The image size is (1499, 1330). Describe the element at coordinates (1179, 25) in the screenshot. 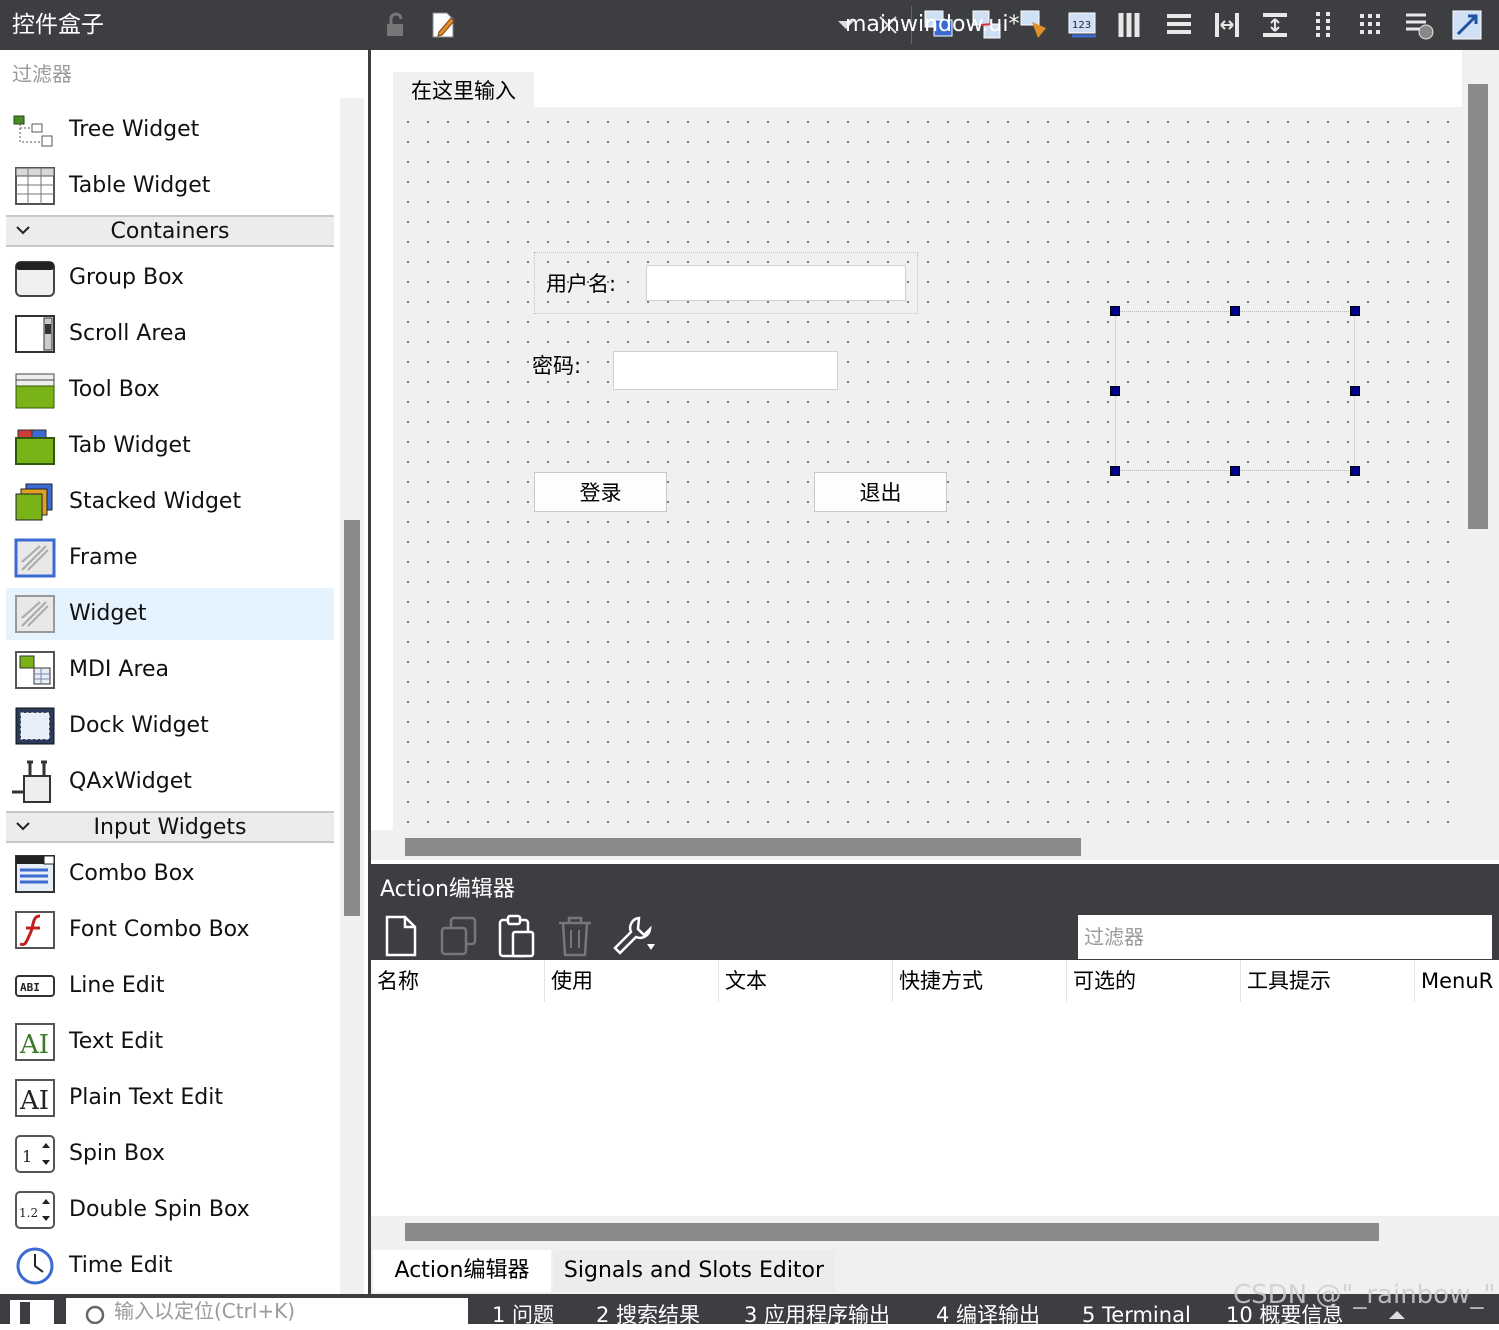

I see `layout-vertical-icon` at that location.